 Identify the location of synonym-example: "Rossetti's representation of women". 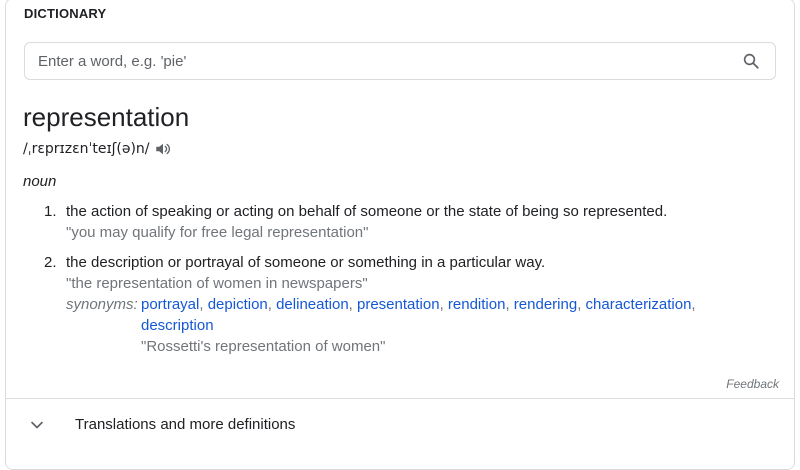
(263, 346).